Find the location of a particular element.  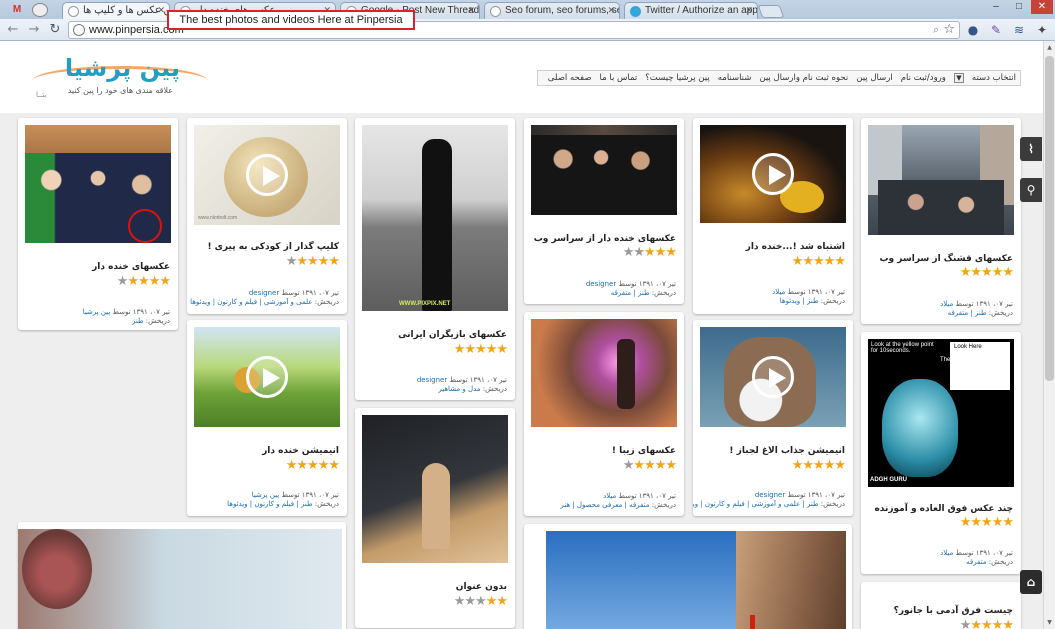

category-link: مدل و مشاهیر is located at coordinates (459, 389).